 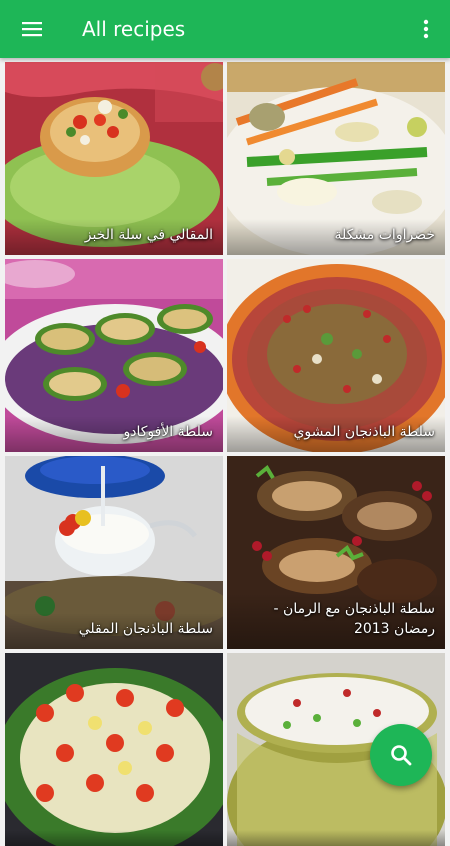 I want to click on search-icon, so click(x=401, y=755).